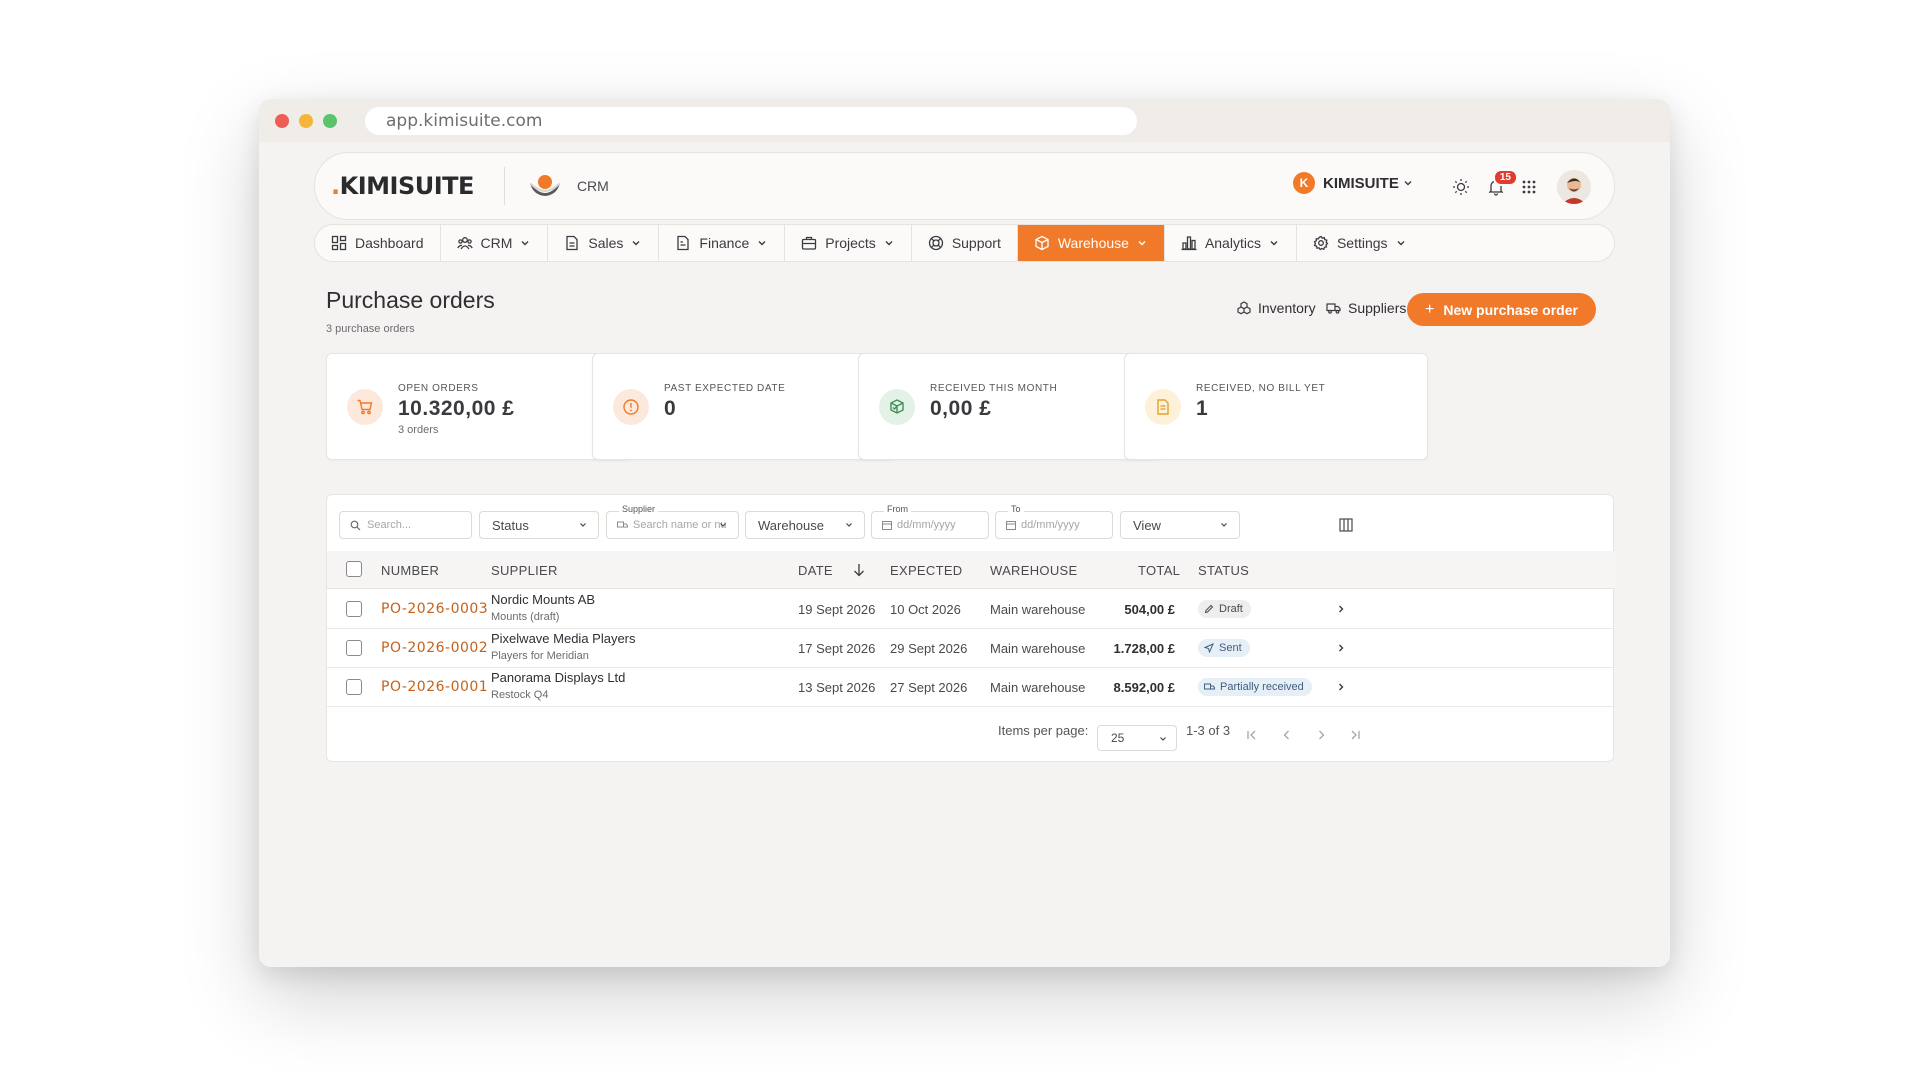 Image resolution: width=1920 pixels, height=1080 pixels. What do you see at coordinates (1346, 525) in the screenshot?
I see `columns-icon` at bounding box center [1346, 525].